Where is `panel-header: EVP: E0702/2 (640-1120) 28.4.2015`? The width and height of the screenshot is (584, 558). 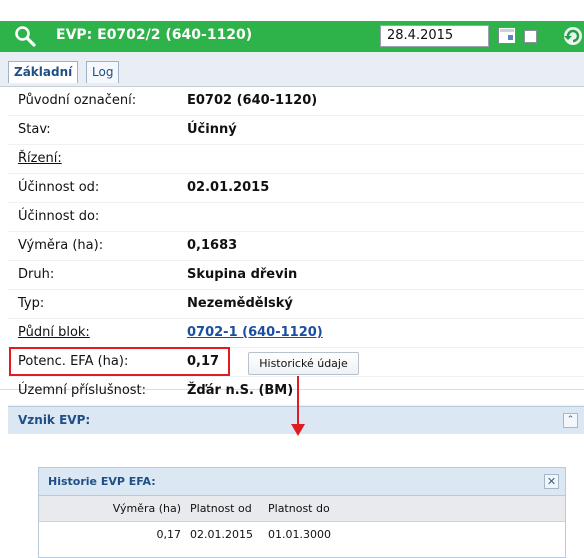 panel-header: EVP: E0702/2 (640-1120) 28.4.2015 is located at coordinates (292, 36).